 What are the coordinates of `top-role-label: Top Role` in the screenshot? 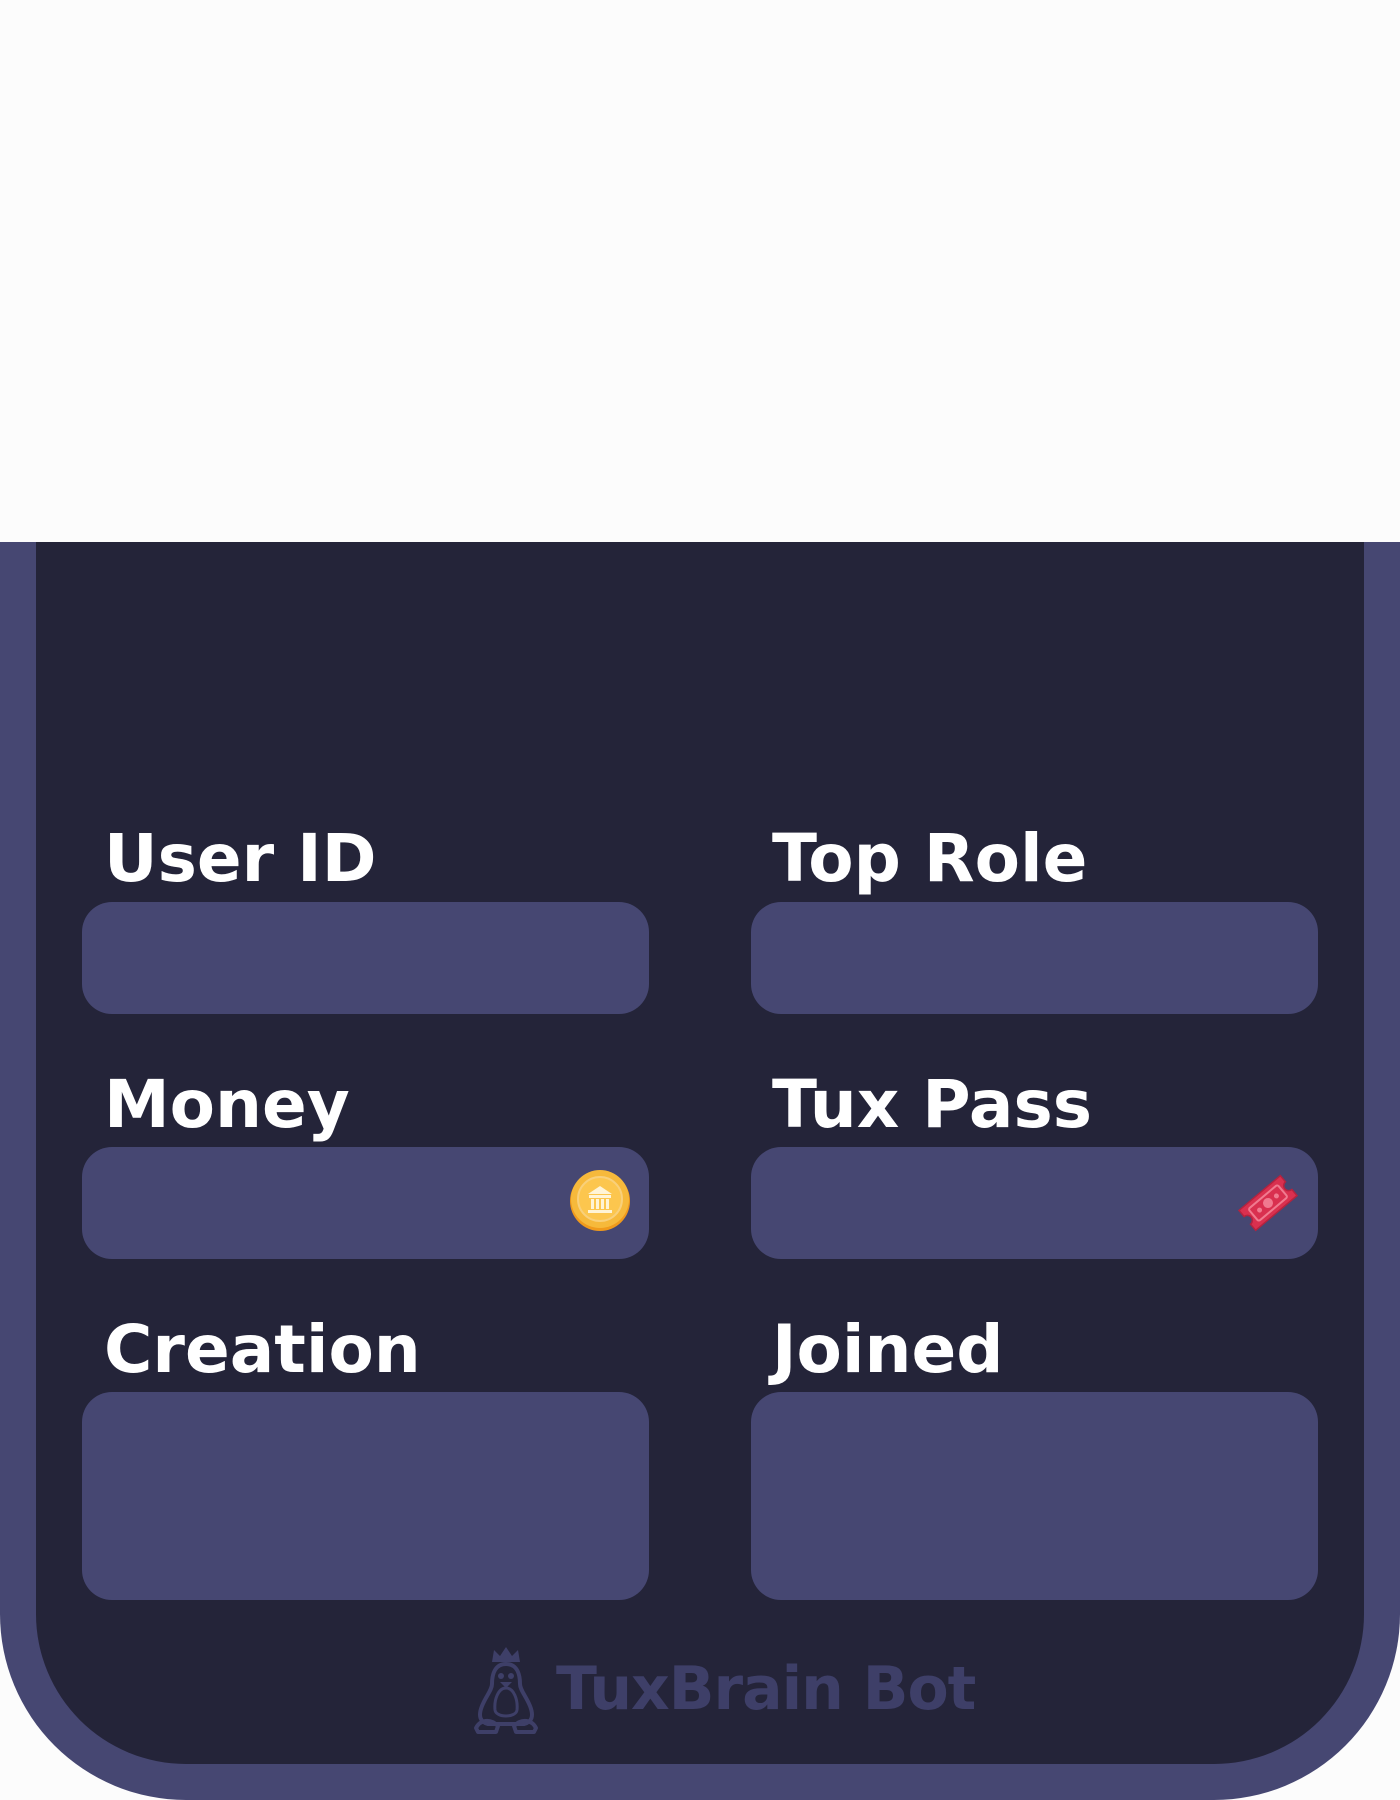 It's located at (930, 858).